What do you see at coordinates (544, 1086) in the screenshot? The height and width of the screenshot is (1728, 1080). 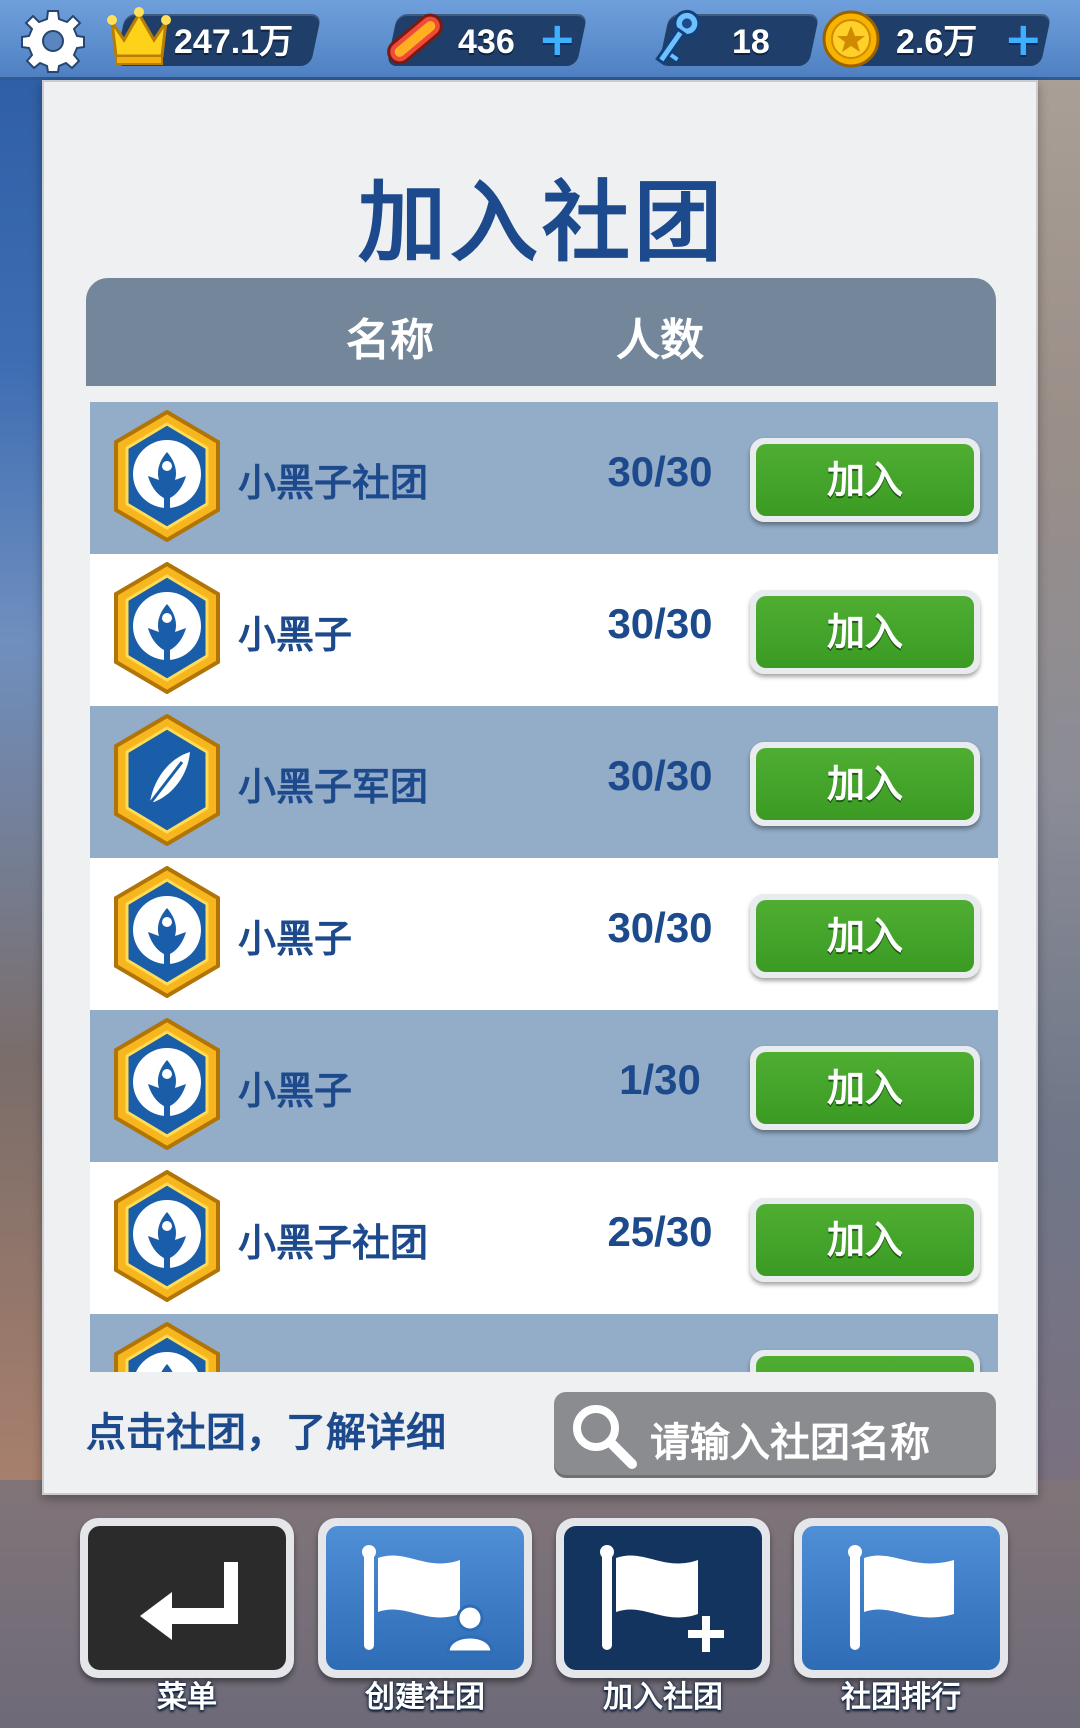 I see `club-row: 小黑子 1/30 加入` at bounding box center [544, 1086].